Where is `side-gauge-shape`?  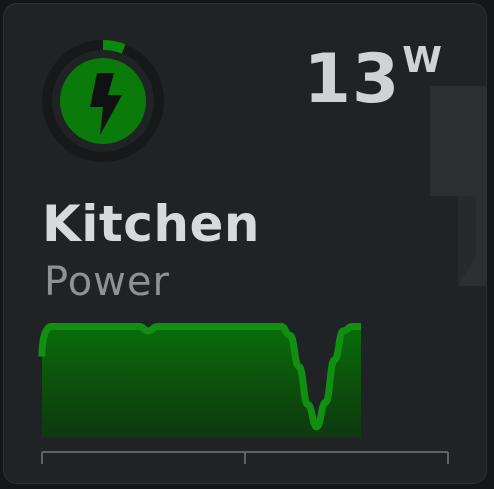 side-gauge-shape is located at coordinates (458, 186).